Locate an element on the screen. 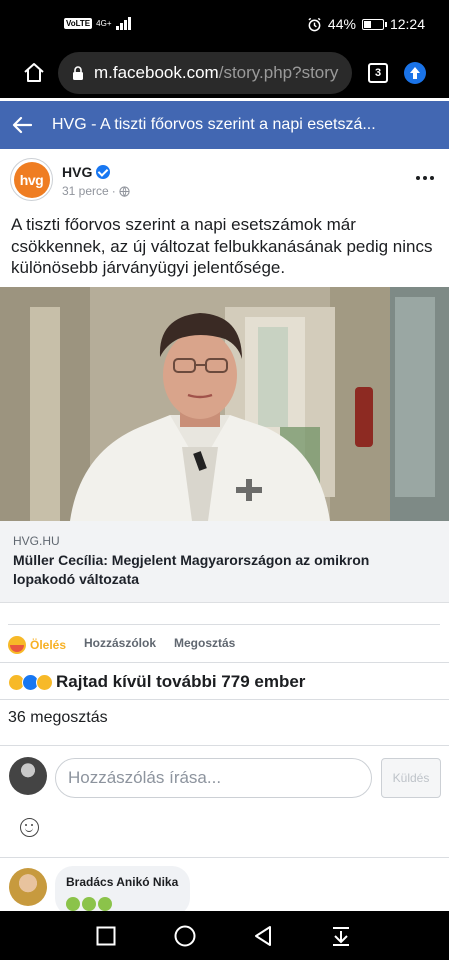 The width and height of the screenshot is (449, 960). hvg-logo: hvg is located at coordinates (31, 179).